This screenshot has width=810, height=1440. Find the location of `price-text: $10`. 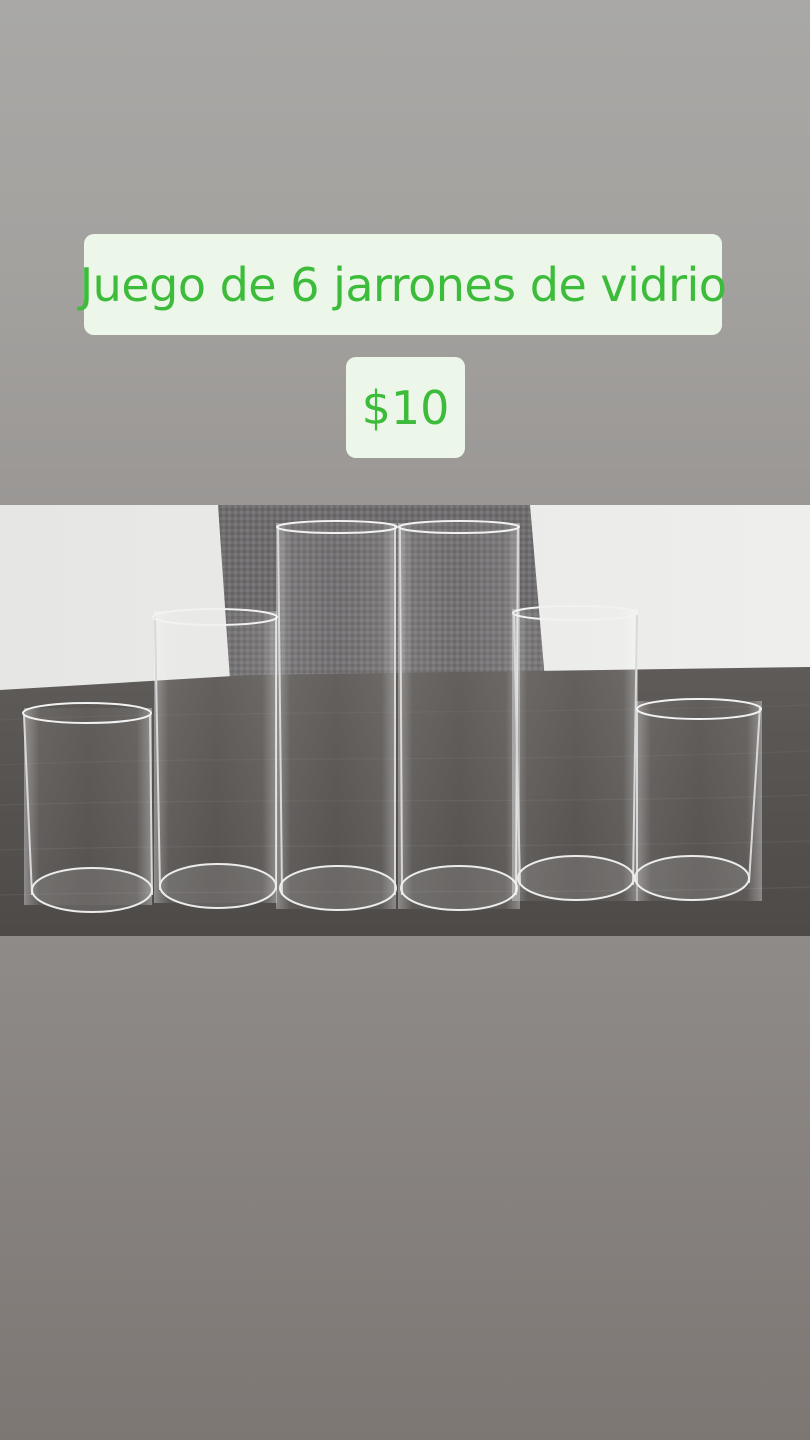

price-text: $10 is located at coordinates (405, 407).